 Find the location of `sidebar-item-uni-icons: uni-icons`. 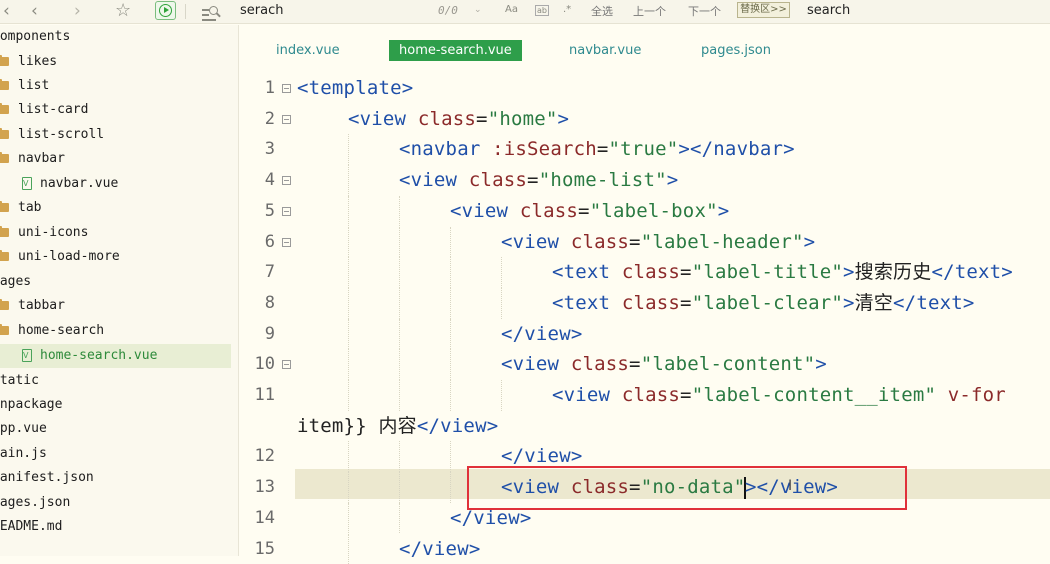

sidebar-item-uni-icons: uni-icons is located at coordinates (119, 233).